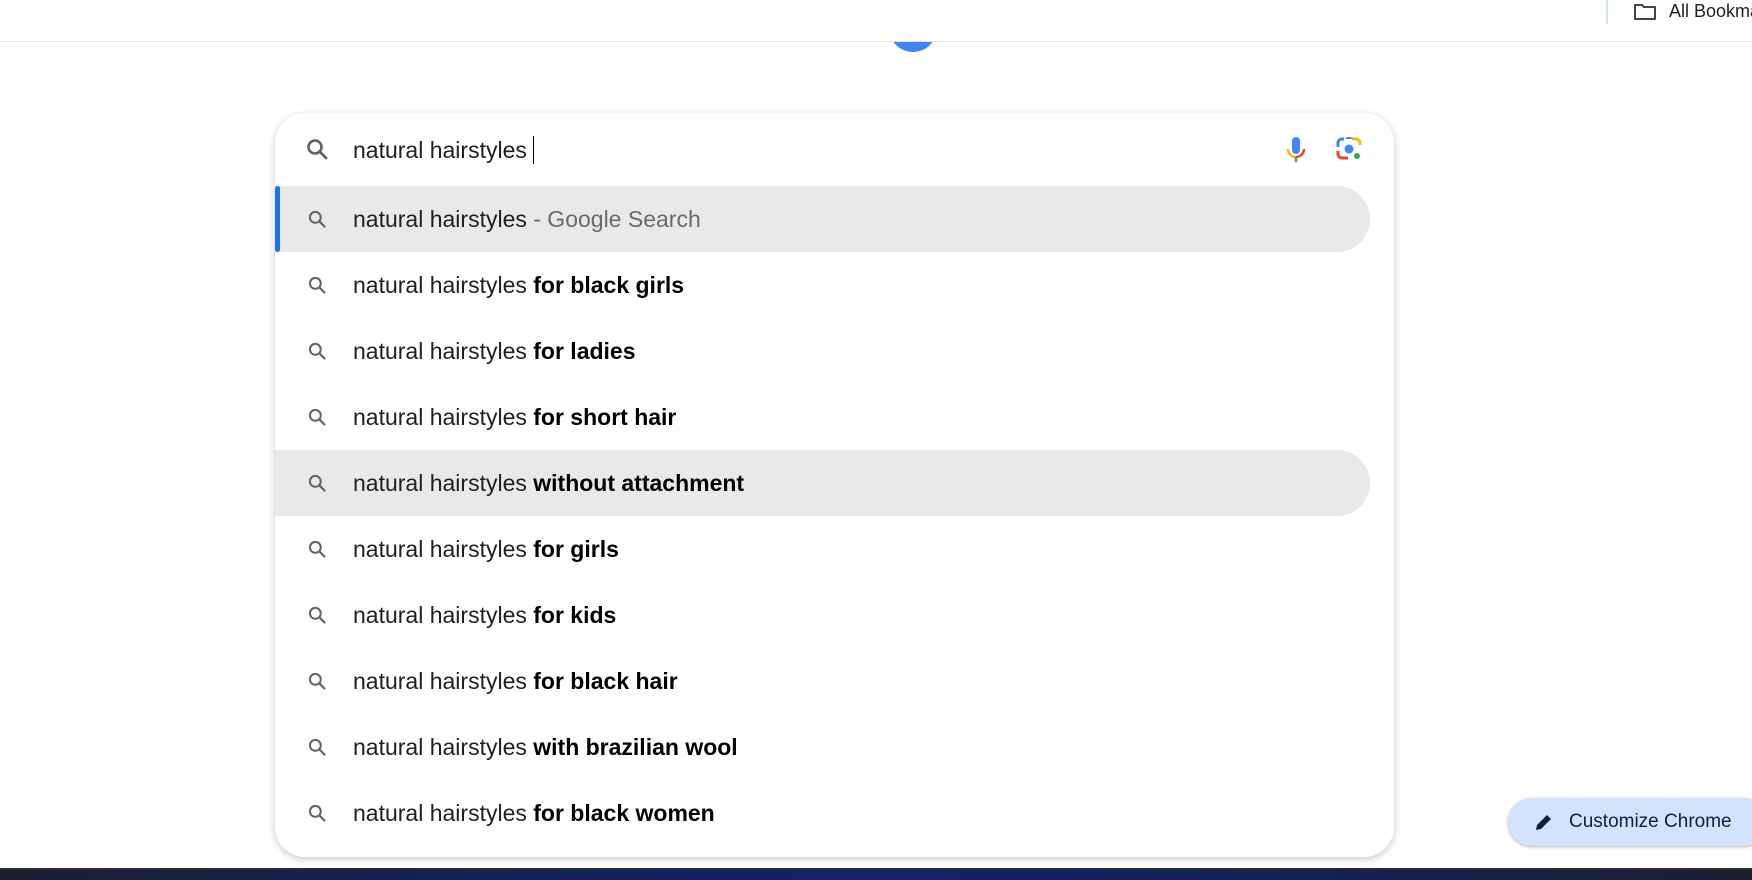  I want to click on search-query-text: natural hairstyles, so click(440, 150).